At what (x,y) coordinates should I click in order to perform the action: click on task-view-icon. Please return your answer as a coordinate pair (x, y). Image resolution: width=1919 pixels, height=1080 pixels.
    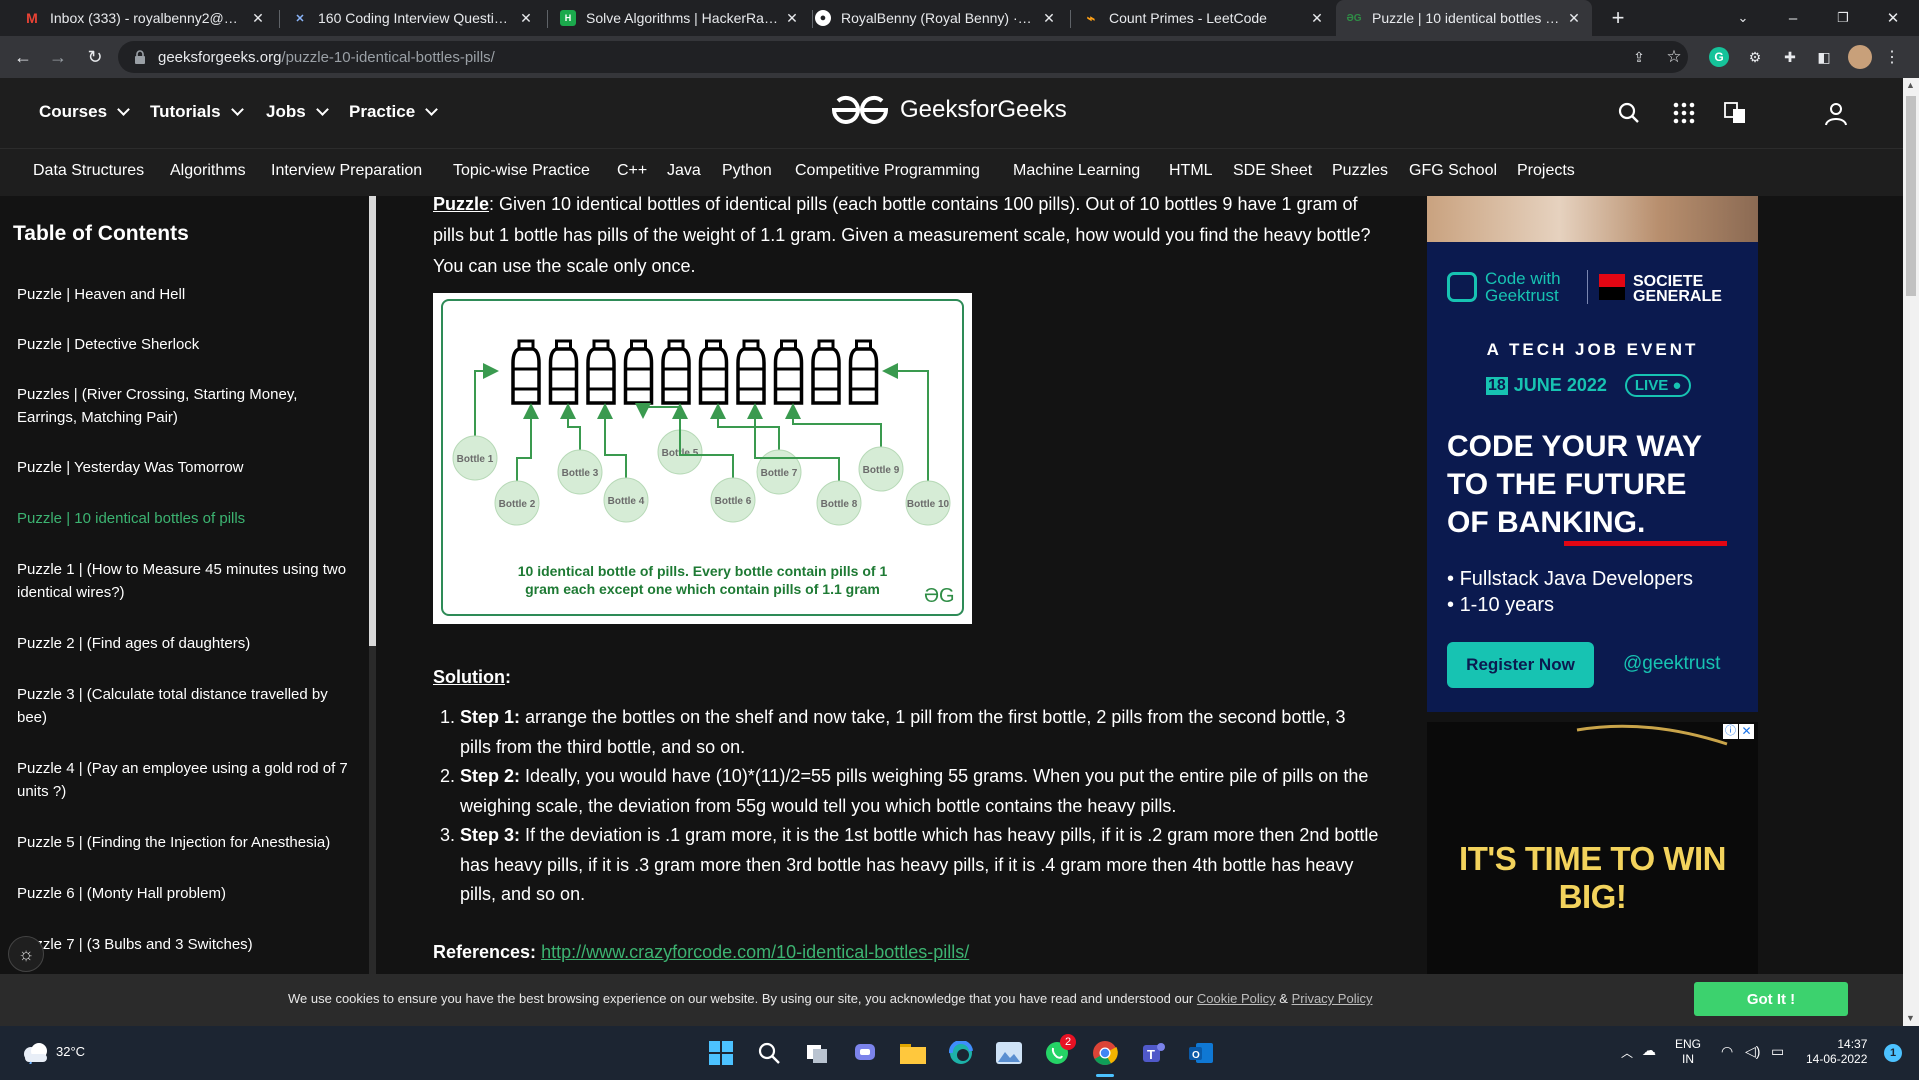
    Looking at the image, I should click on (817, 1053).